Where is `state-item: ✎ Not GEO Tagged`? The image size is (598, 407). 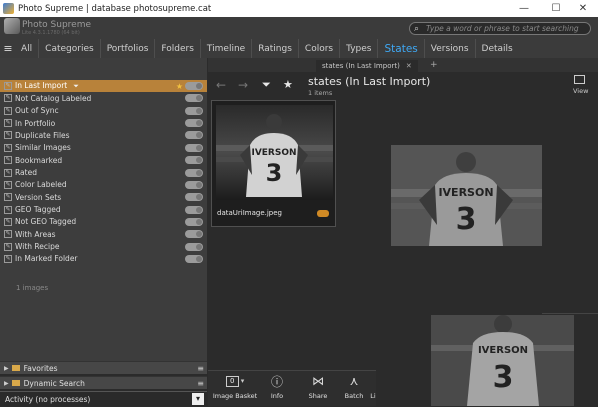
state-item: ✎ Not GEO Tagged is located at coordinates (103, 222).